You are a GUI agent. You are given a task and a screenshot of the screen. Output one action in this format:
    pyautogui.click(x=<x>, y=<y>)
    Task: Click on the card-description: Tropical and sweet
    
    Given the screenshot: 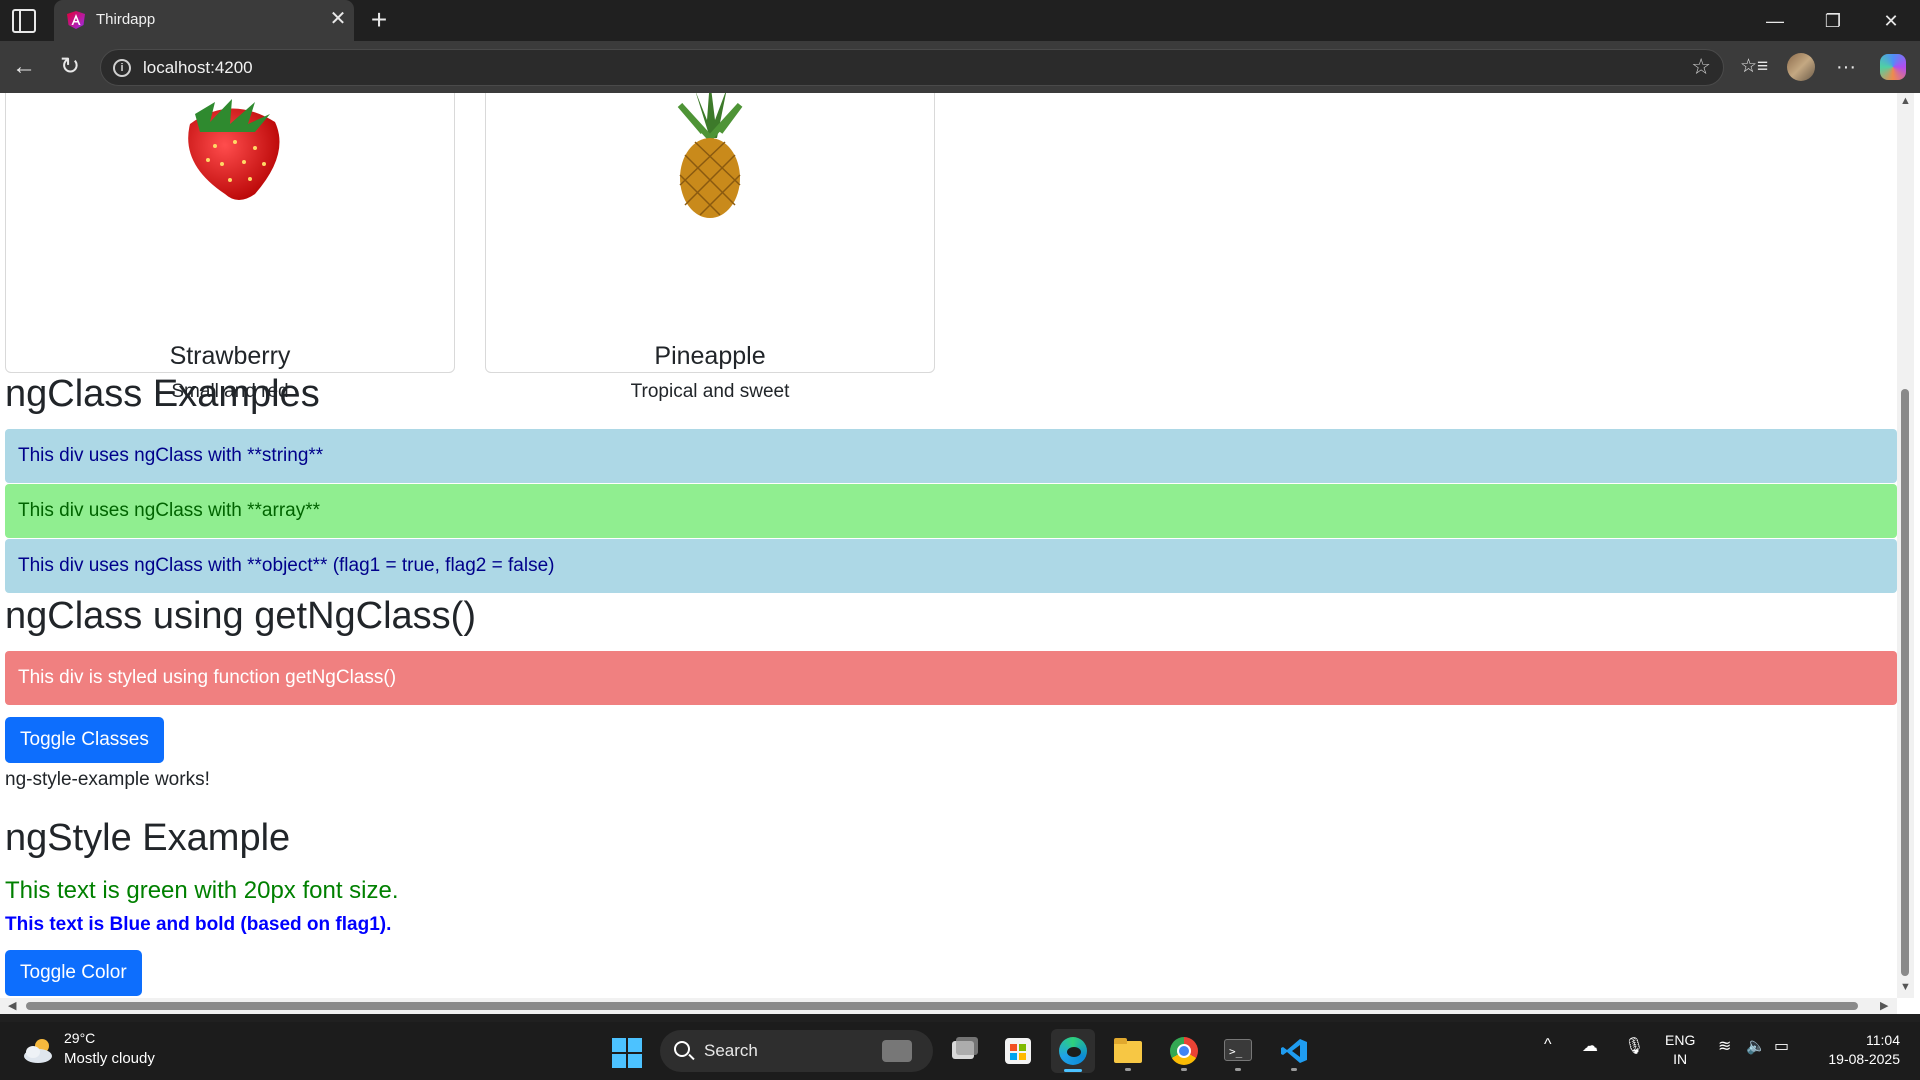 What is the action you would take?
    pyautogui.click(x=710, y=391)
    